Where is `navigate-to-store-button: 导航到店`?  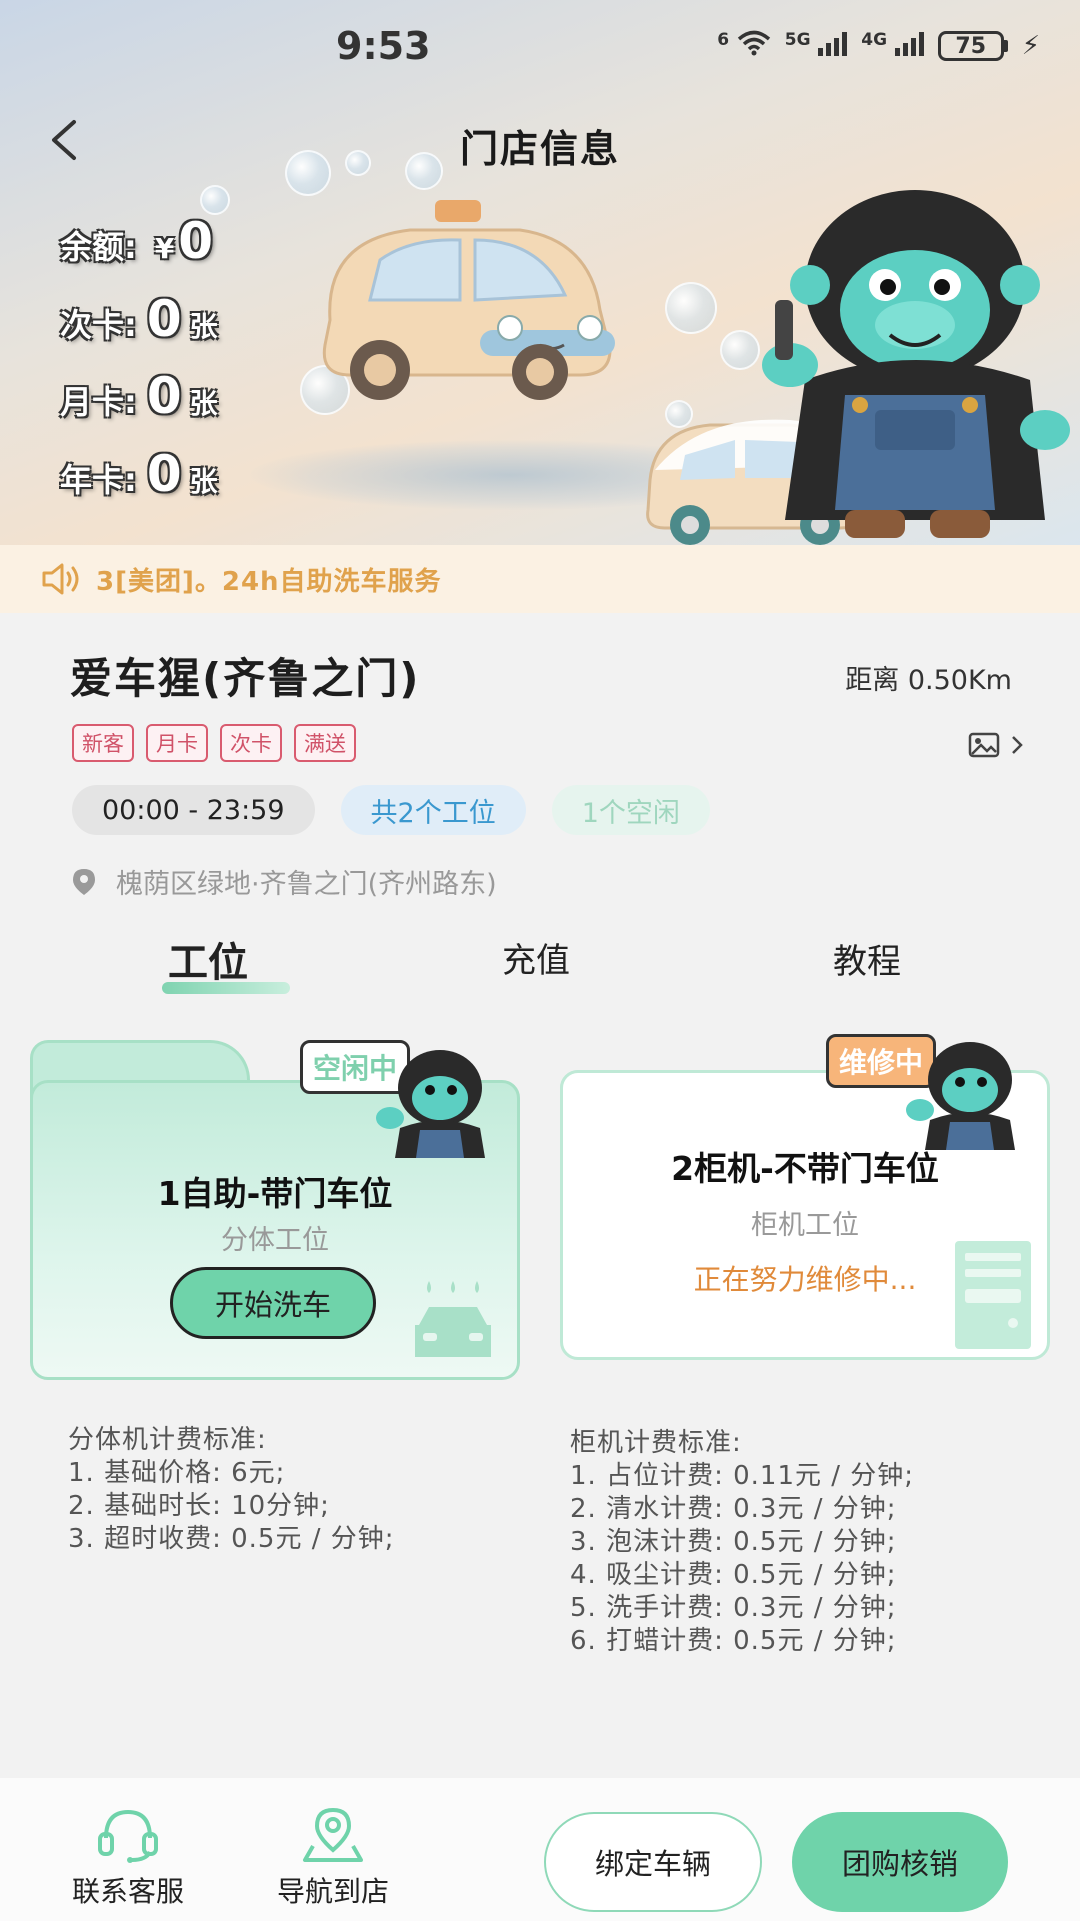 navigate-to-store-button: 导航到店 is located at coordinates (333, 1858).